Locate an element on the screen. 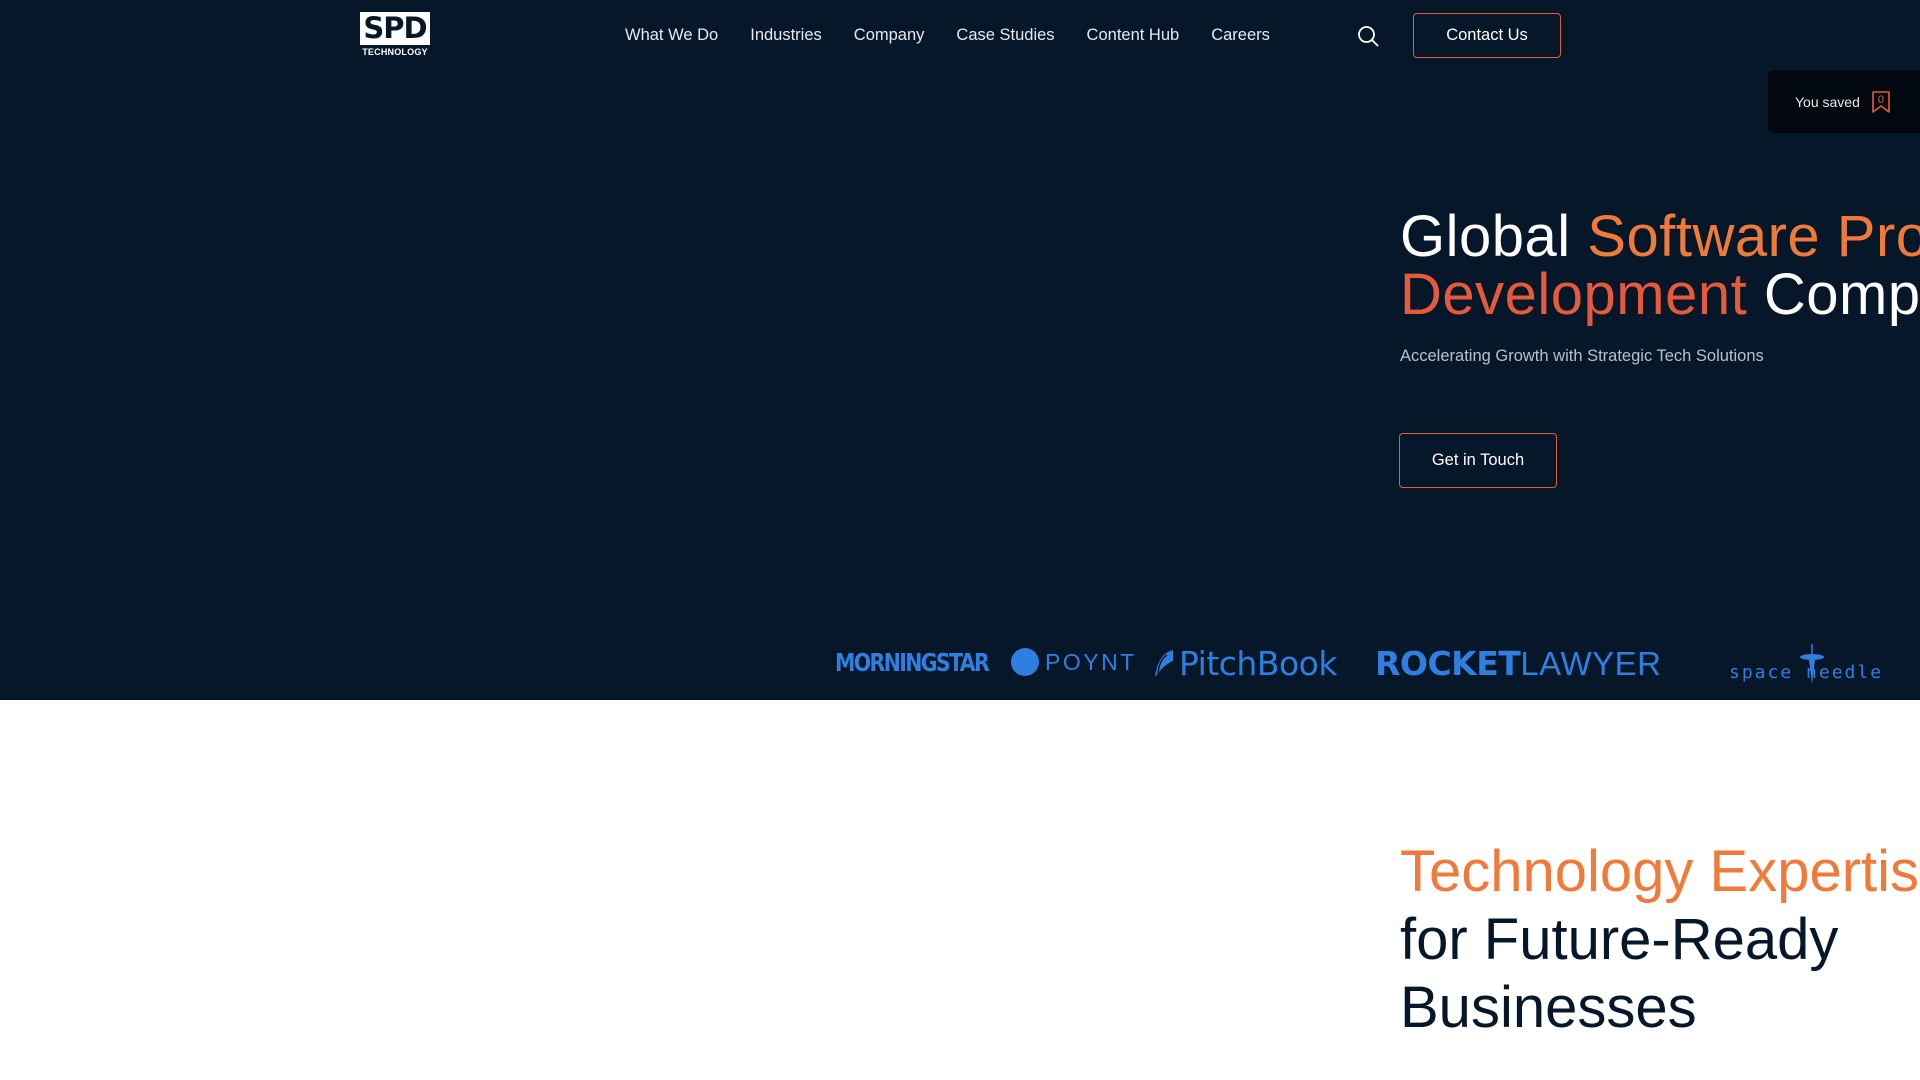  section-title-line2: for Future-Ready is located at coordinates (1619, 939).